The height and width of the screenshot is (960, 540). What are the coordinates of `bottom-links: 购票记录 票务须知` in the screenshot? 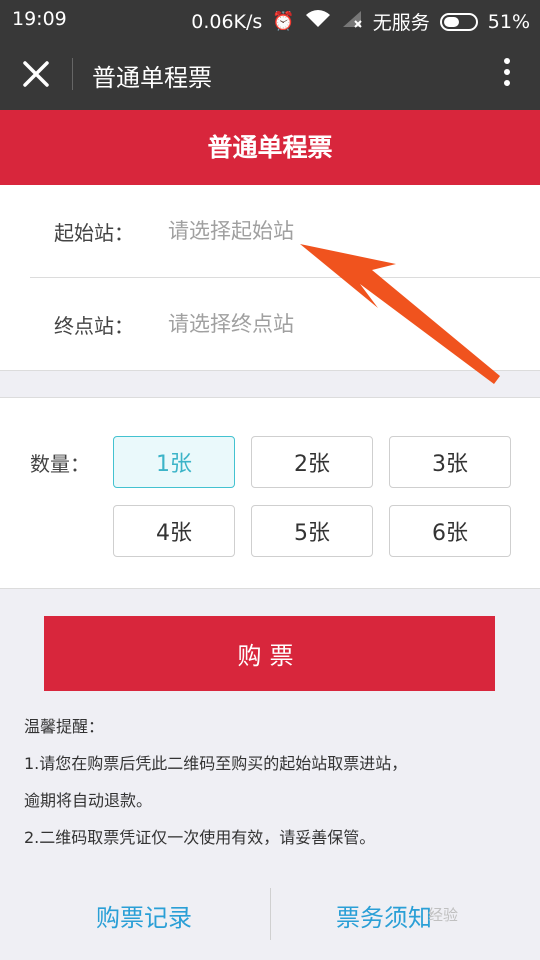 It's located at (270, 915).